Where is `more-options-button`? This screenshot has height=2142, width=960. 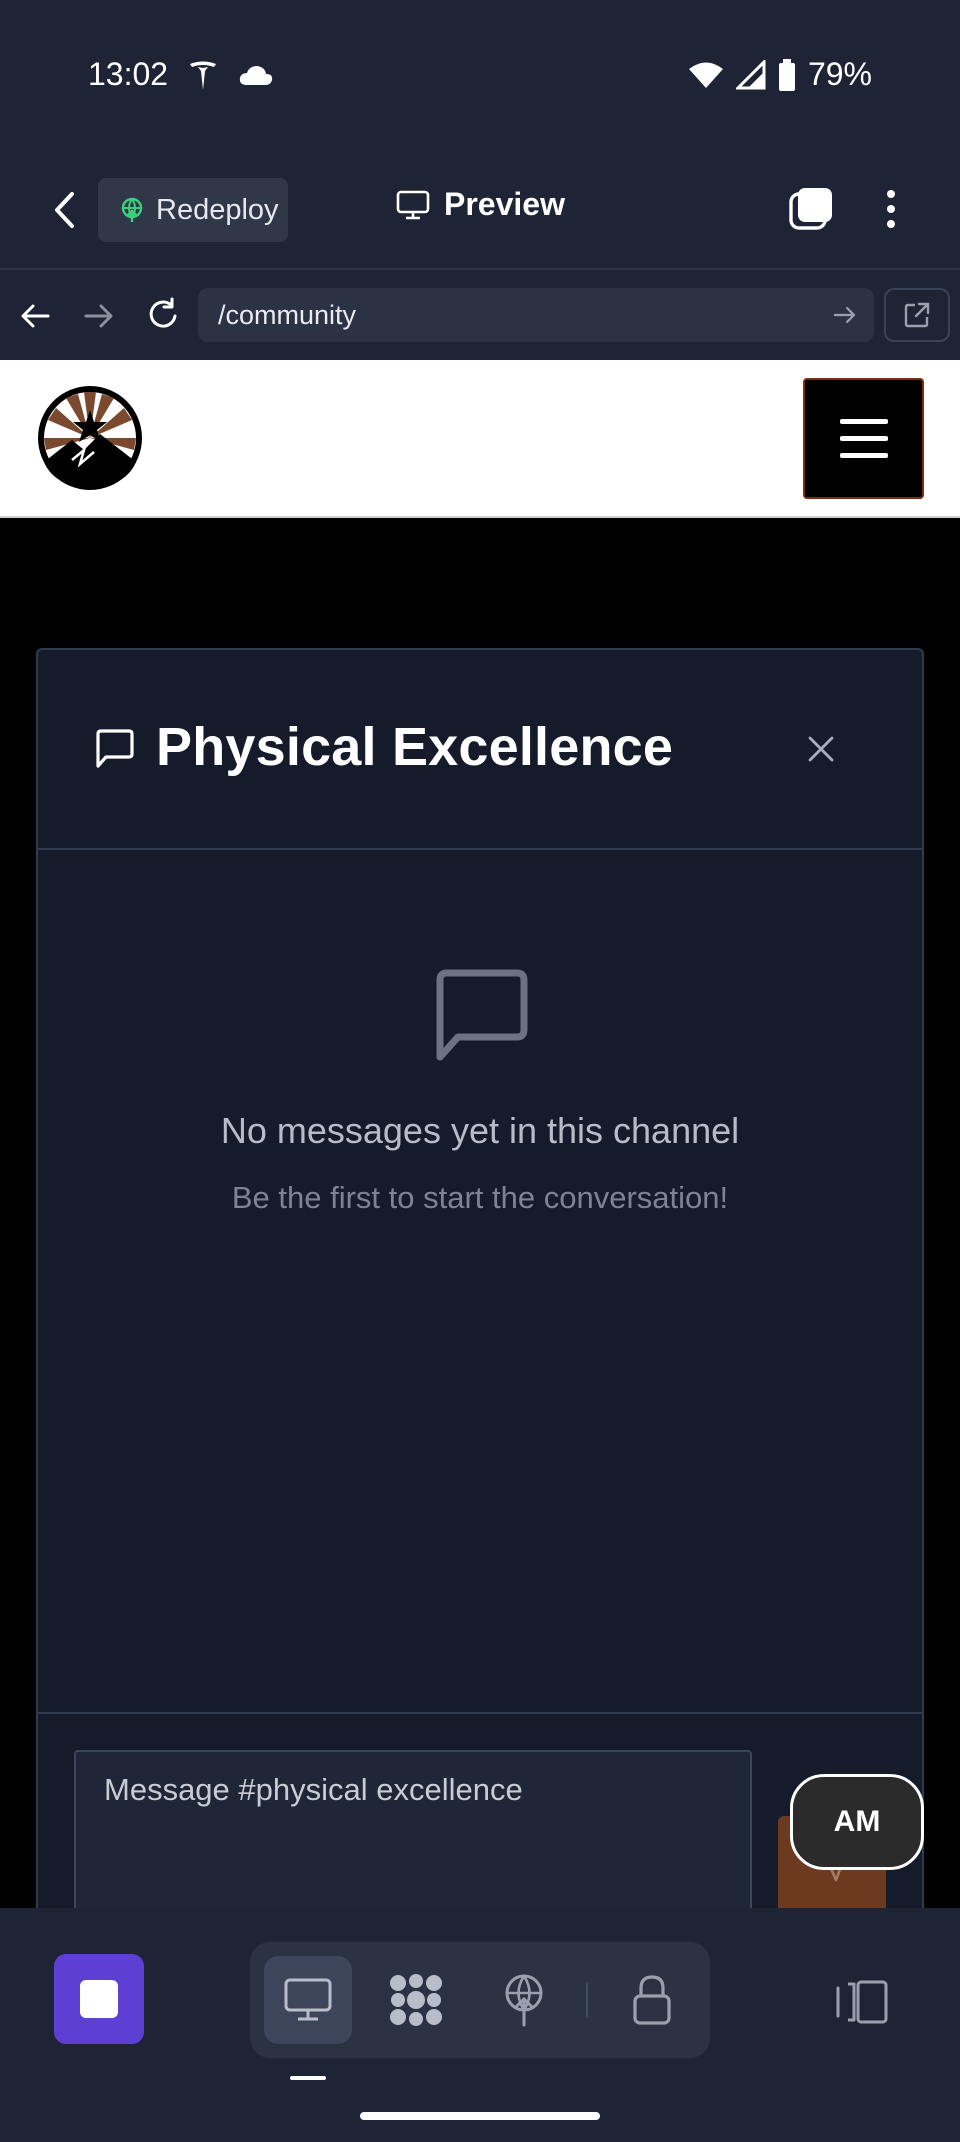 more-options-button is located at coordinates (891, 209).